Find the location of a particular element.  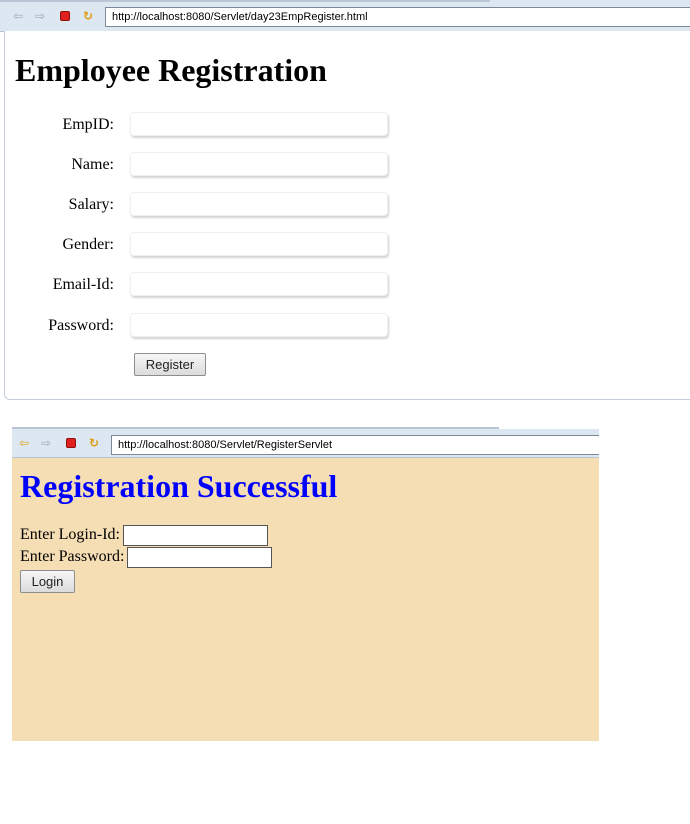

gender-input is located at coordinates (259, 244).